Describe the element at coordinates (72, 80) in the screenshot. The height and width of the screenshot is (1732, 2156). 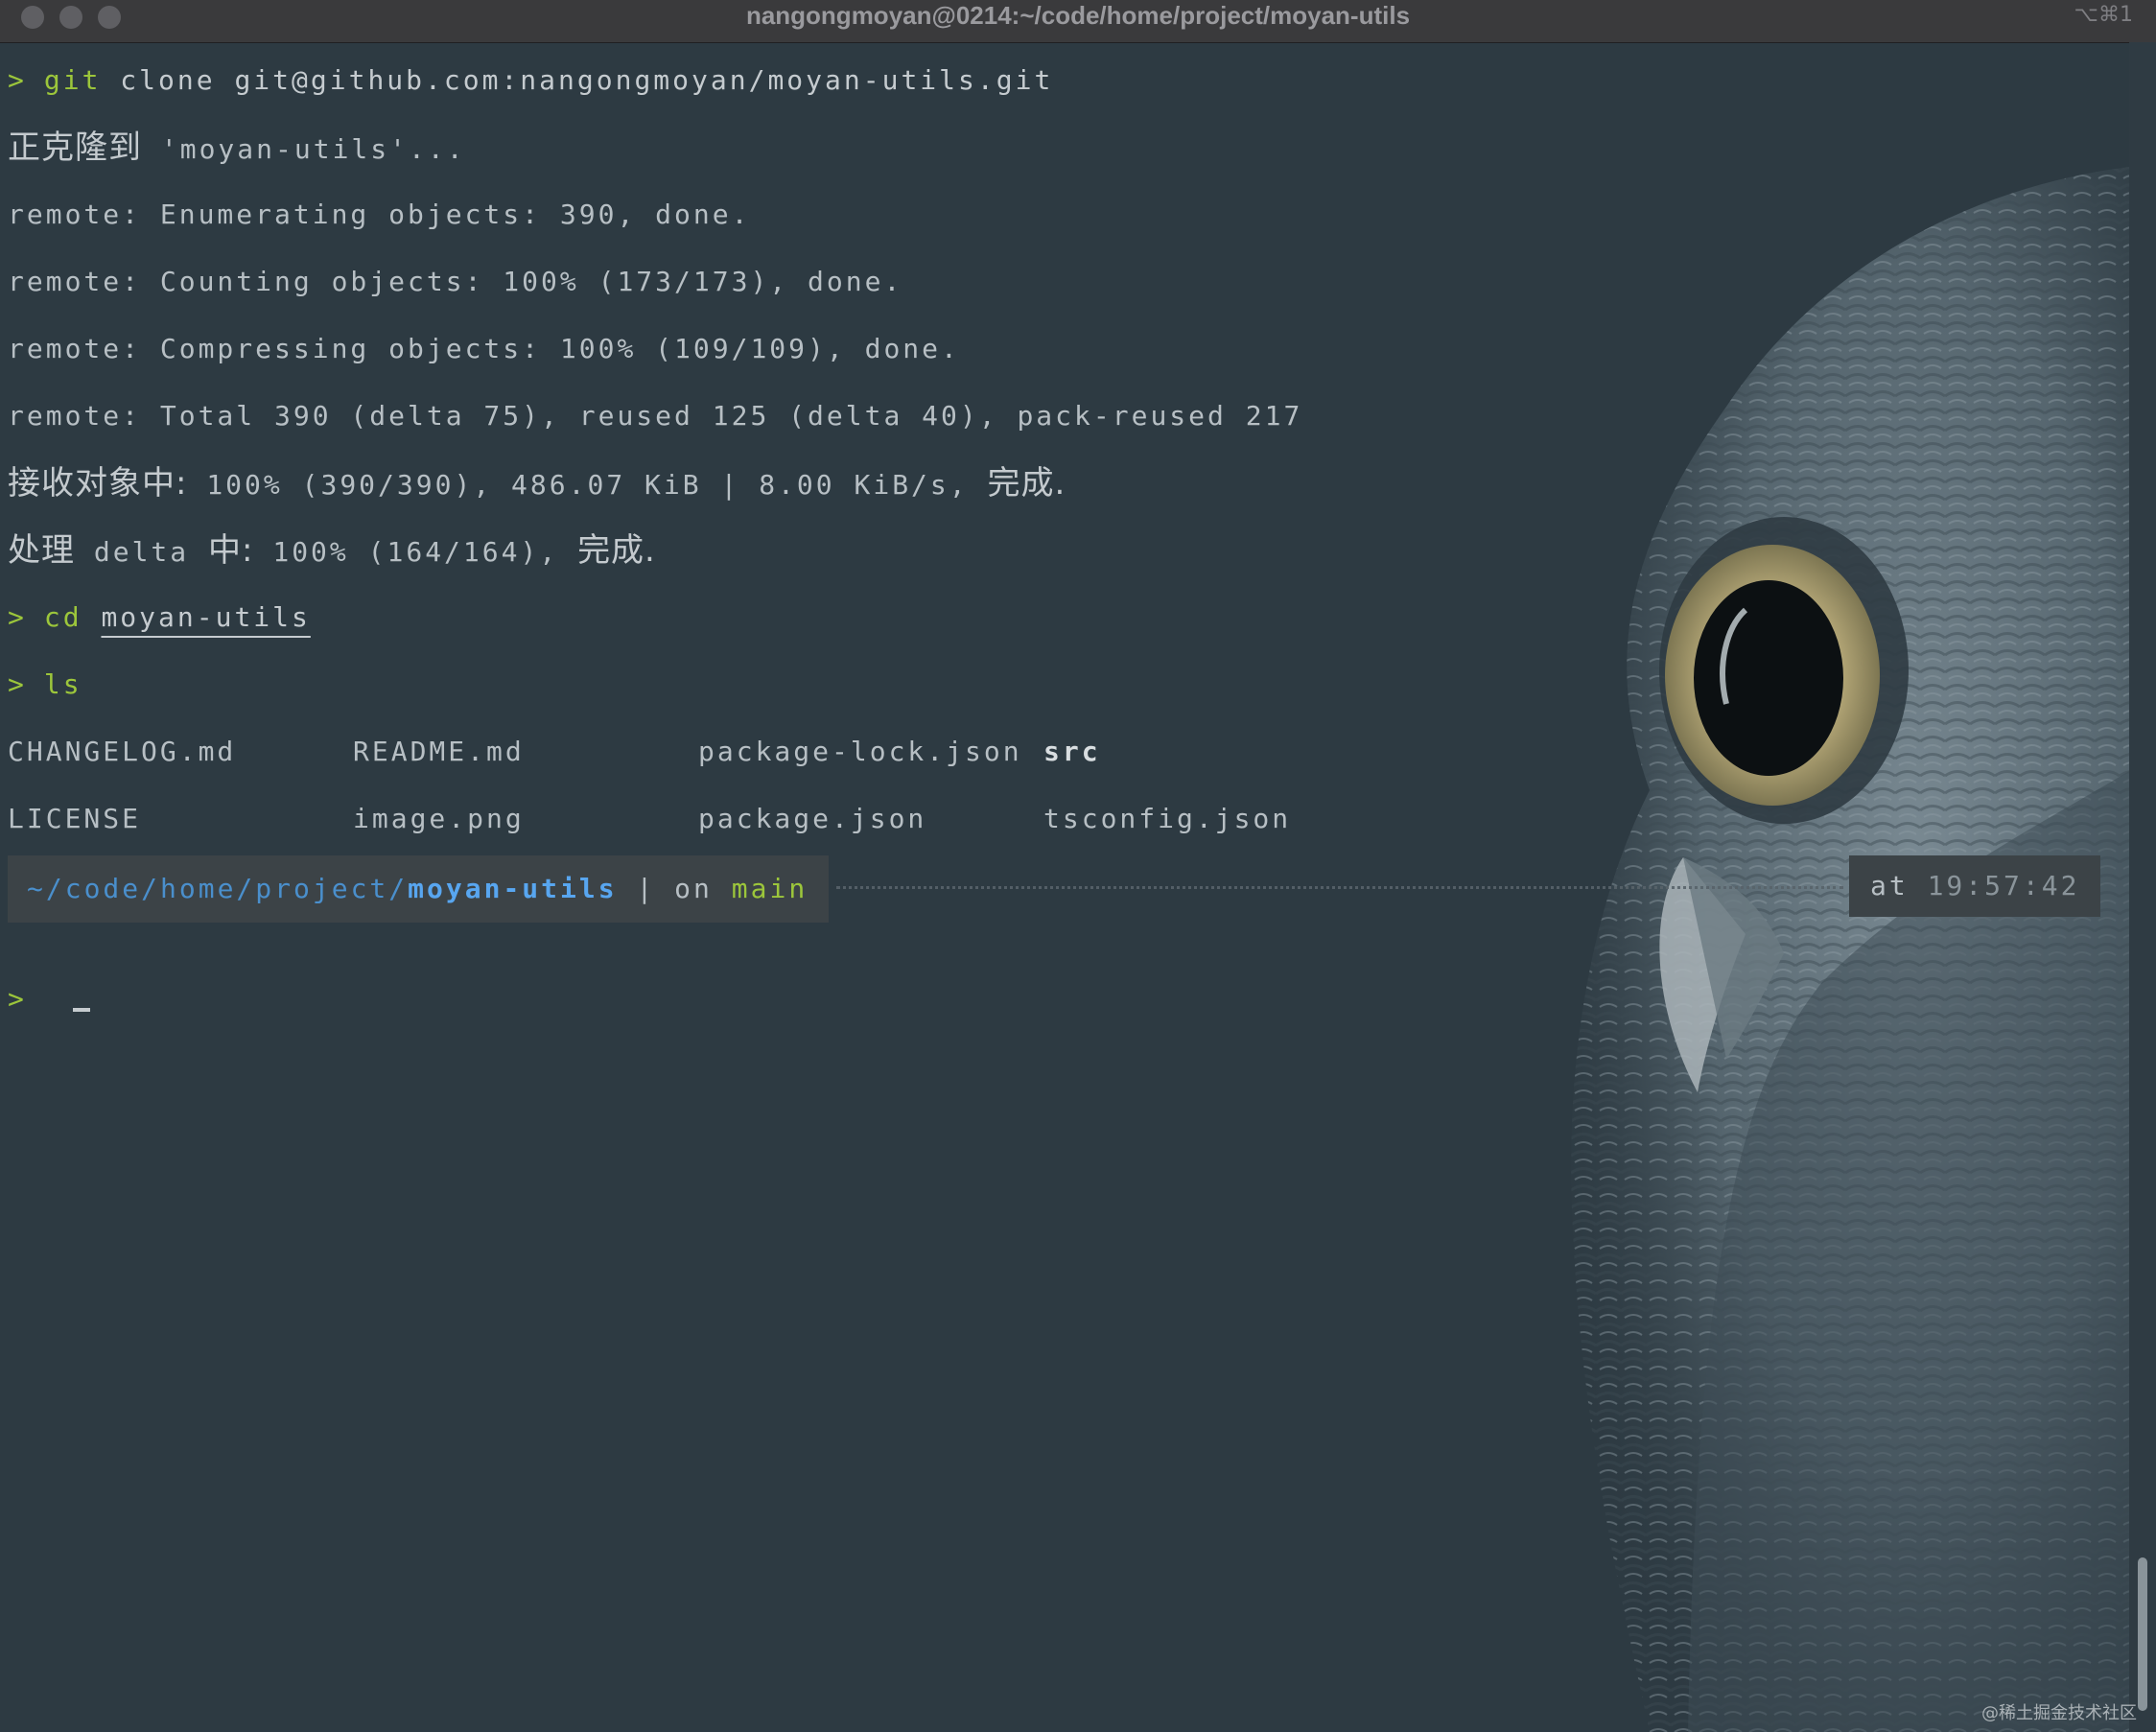
I see `command-name: git` at that location.